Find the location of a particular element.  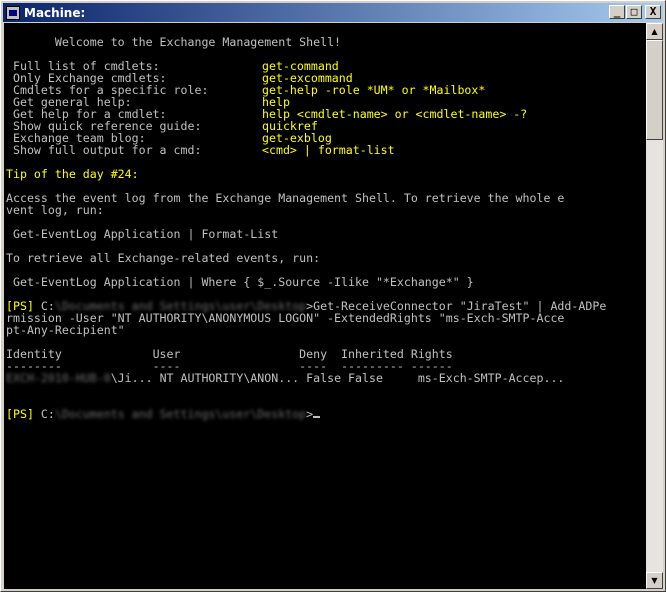

help-command: get-help -role *UM* or *Mailbox* is located at coordinates (374, 90).